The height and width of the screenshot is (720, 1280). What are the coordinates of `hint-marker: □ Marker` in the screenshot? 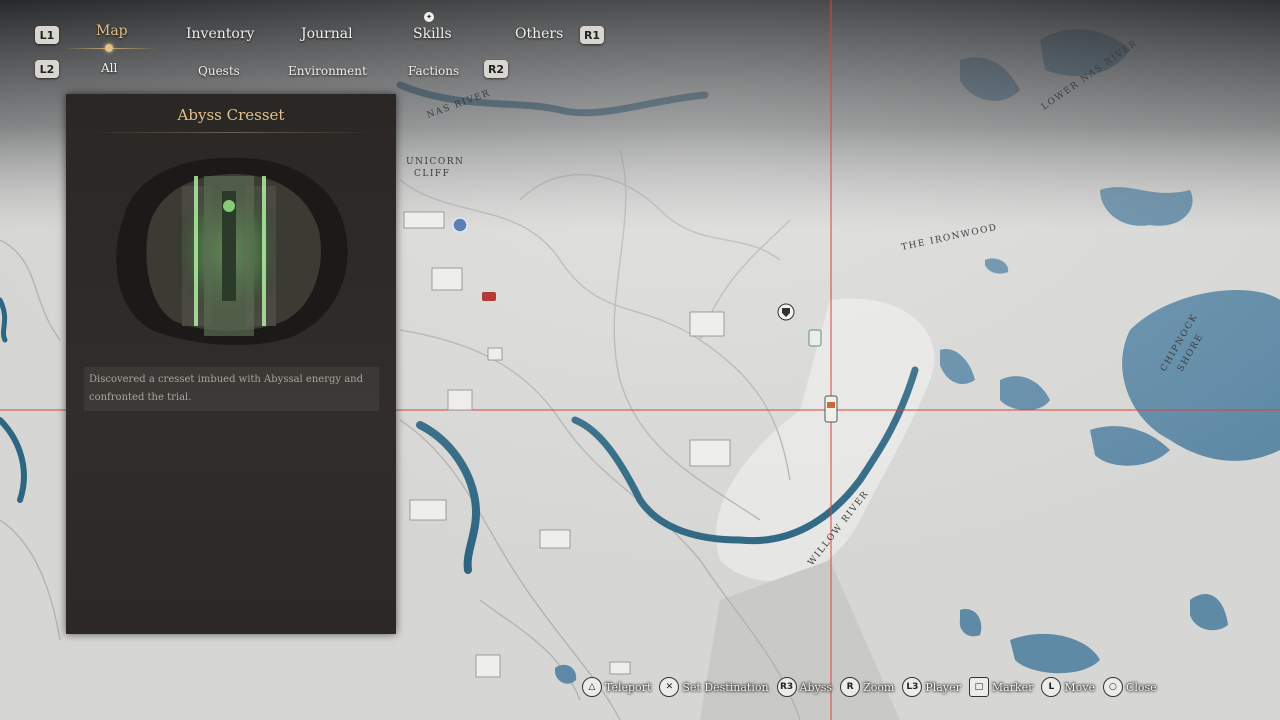 It's located at (1001, 687).